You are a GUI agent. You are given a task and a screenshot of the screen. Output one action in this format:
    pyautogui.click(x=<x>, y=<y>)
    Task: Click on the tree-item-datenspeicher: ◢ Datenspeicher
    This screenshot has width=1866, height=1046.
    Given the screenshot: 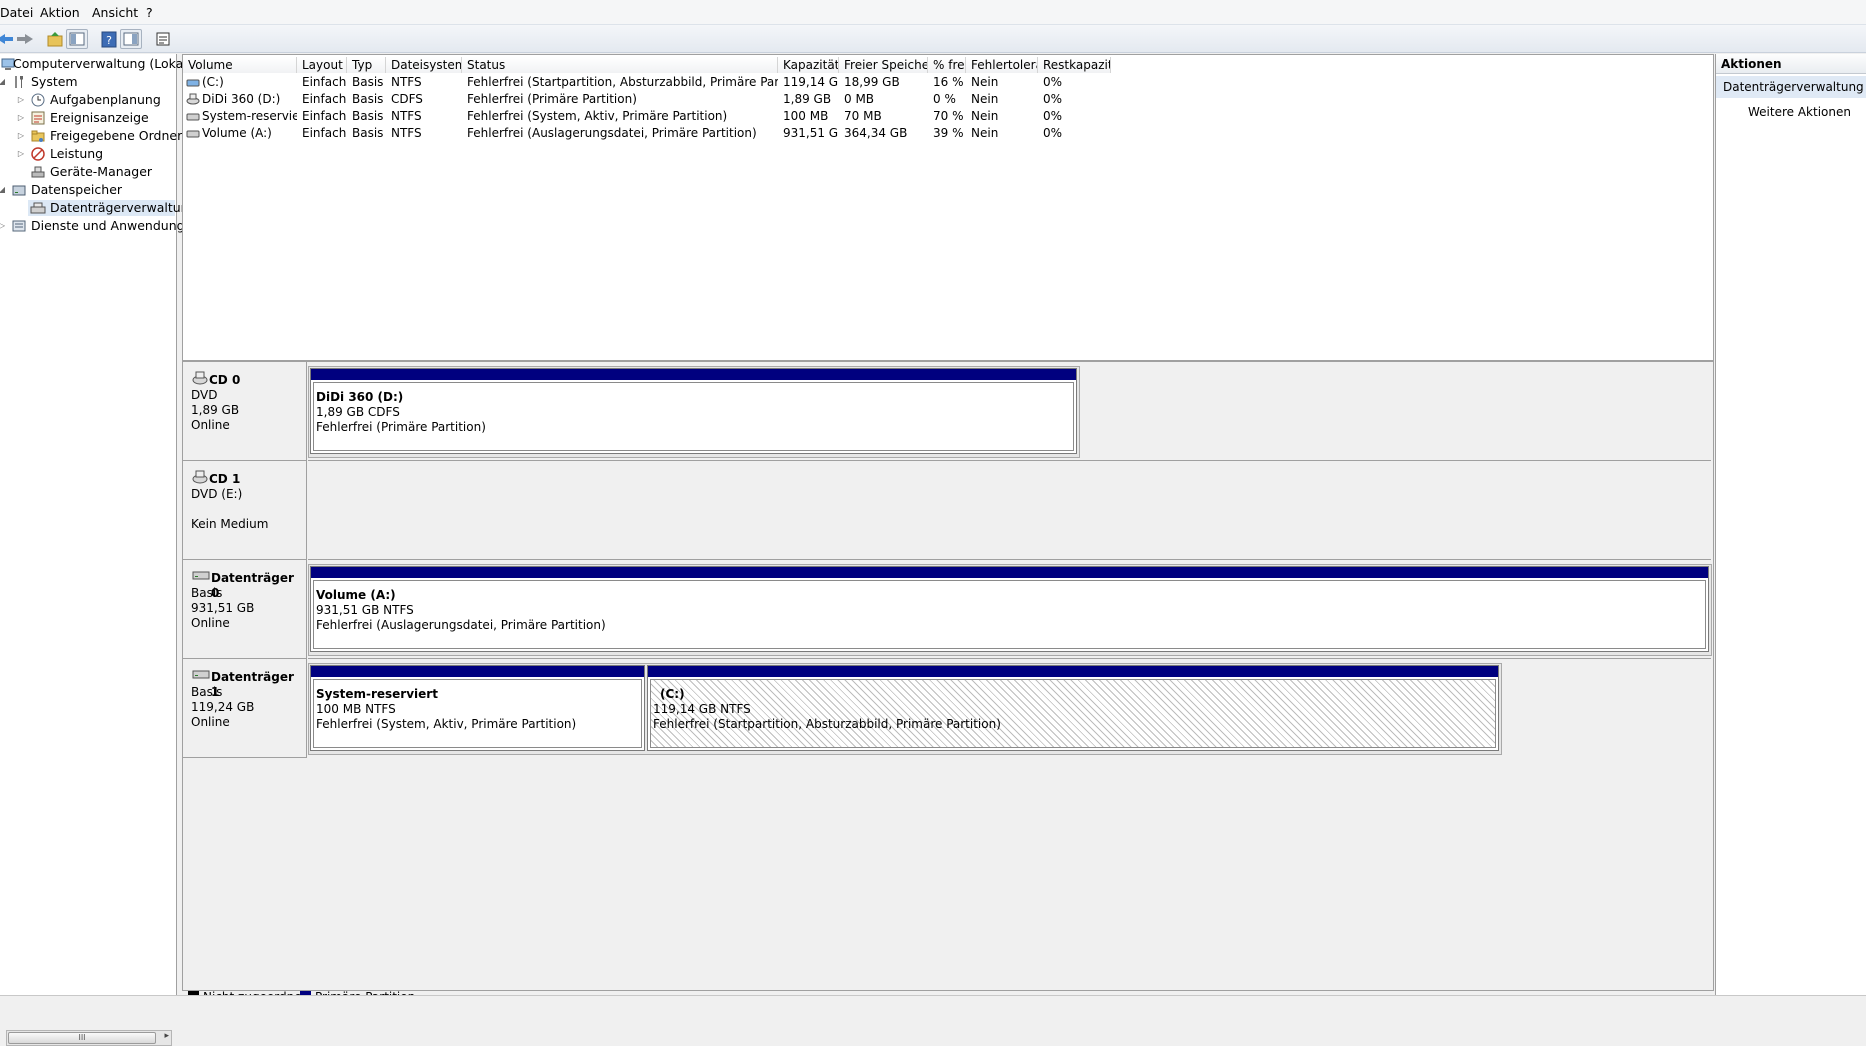 What is the action you would take?
    pyautogui.click(x=88, y=190)
    